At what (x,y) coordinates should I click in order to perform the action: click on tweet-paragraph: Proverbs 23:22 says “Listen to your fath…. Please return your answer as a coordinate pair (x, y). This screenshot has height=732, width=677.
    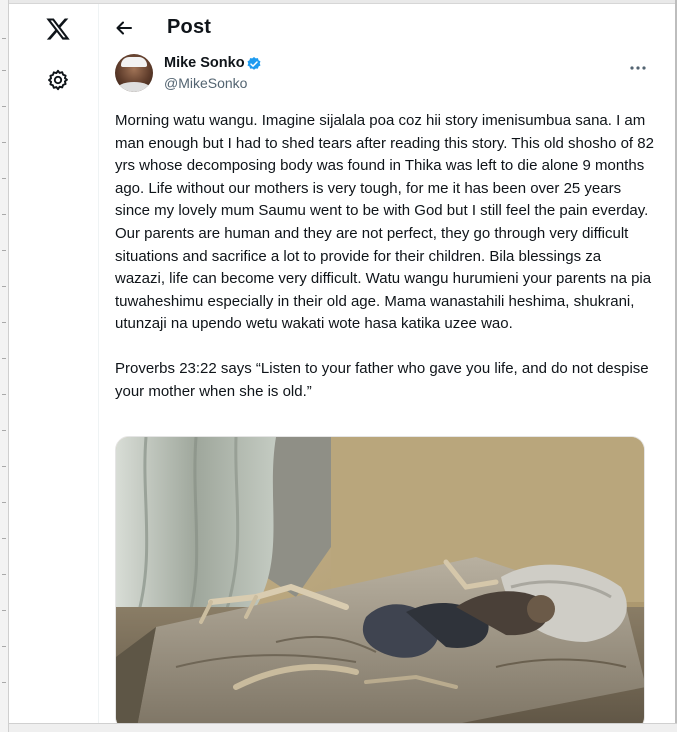
    Looking at the image, I should click on (384, 379).